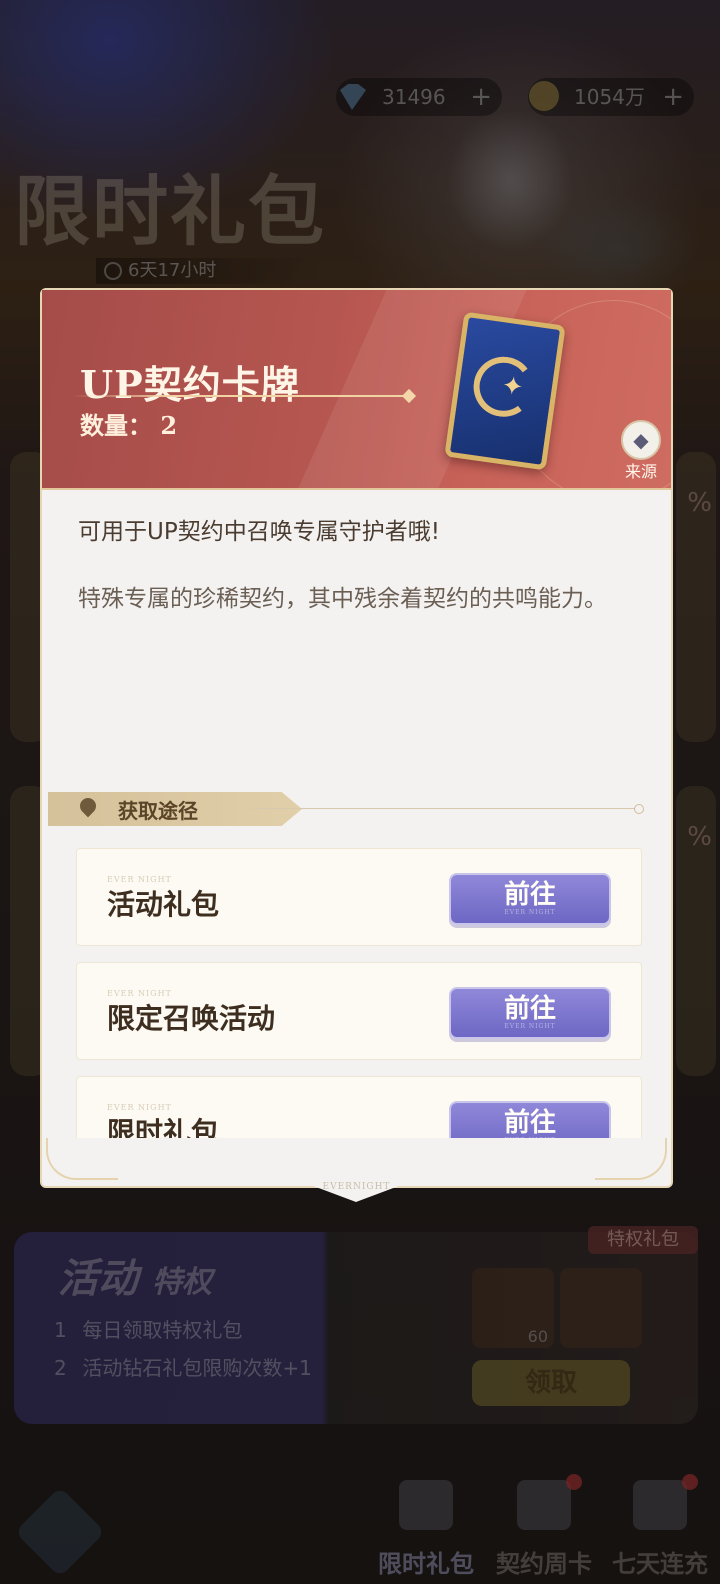 Image resolution: width=720 pixels, height=1584 pixels. What do you see at coordinates (447, 808) in the screenshot?
I see `section-divider` at bounding box center [447, 808].